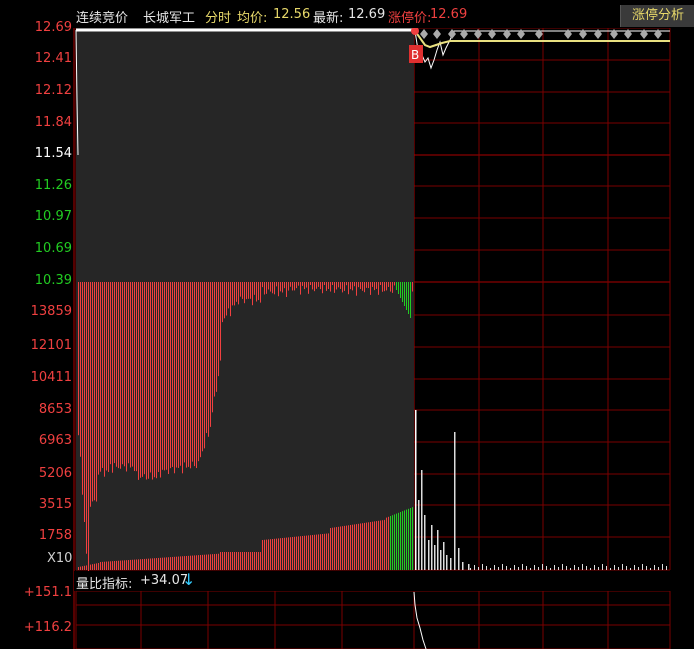 This screenshot has width=694, height=649. Describe the element at coordinates (53, 153) in the screenshot. I see `price-tick: 11.54` at that location.